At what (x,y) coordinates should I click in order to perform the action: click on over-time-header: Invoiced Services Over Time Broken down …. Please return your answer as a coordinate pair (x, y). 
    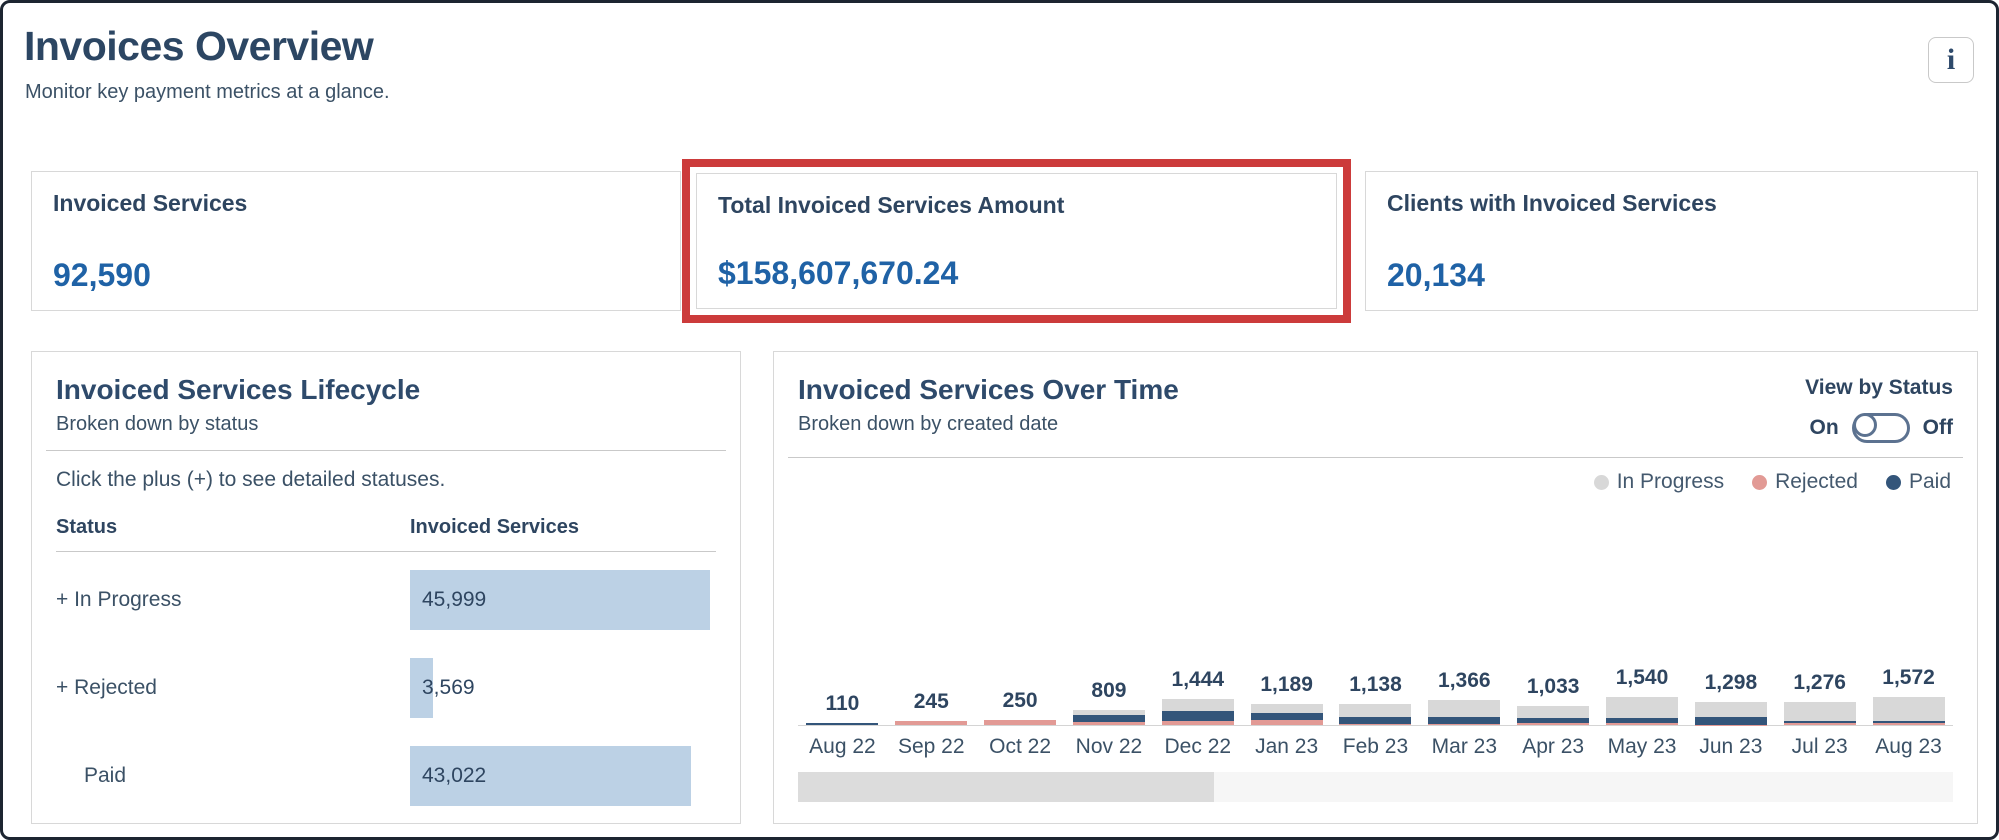
    Looking at the image, I should click on (1375, 408).